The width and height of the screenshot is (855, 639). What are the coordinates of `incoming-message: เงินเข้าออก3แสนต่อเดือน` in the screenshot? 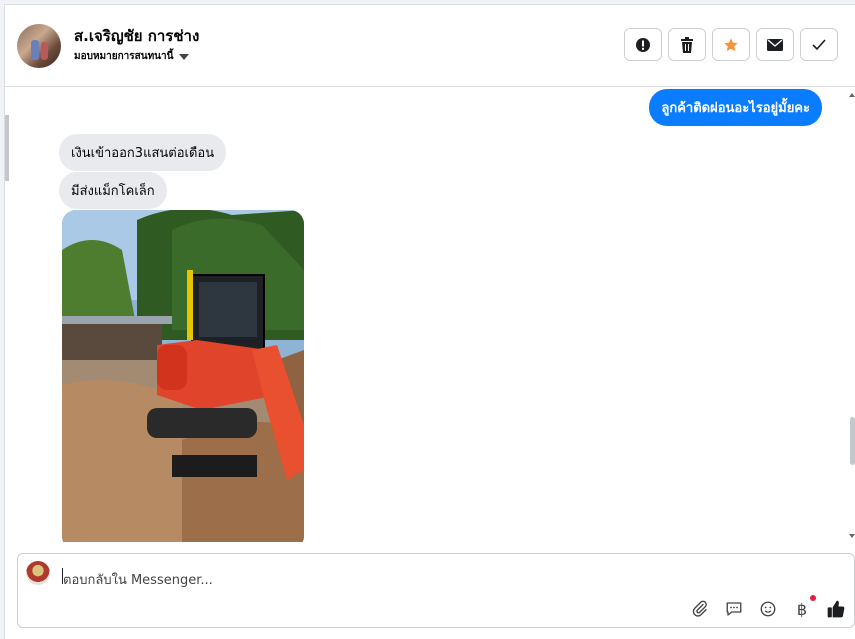 It's located at (143, 152).